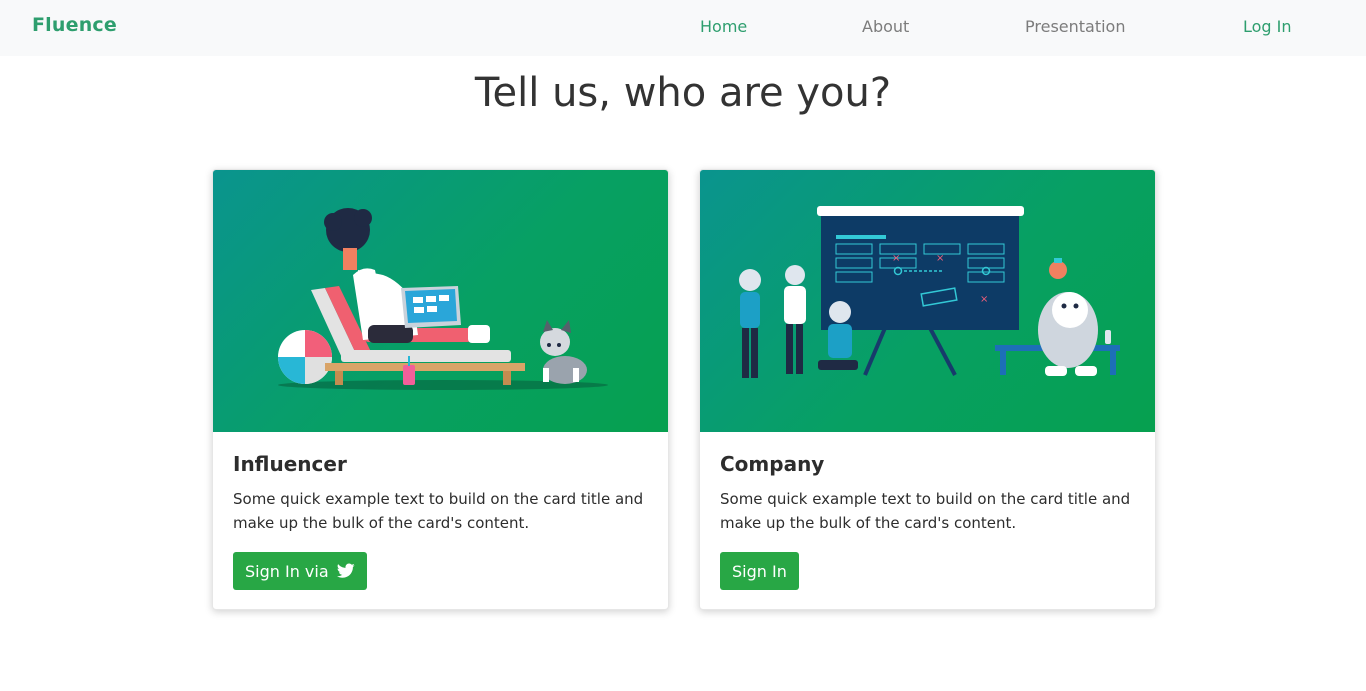 Image resolution: width=1366 pixels, height=691 pixels. What do you see at coordinates (345, 571) in the screenshot?
I see `twitter-icon` at bounding box center [345, 571].